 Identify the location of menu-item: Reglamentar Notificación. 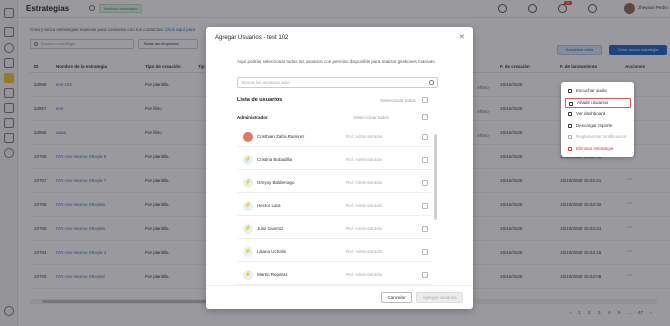
(598, 137).